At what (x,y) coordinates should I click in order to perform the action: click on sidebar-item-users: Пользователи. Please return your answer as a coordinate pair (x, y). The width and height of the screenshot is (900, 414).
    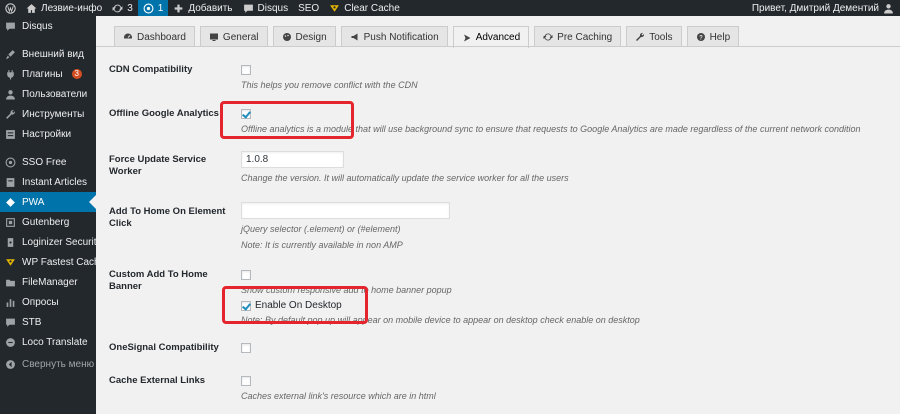
    Looking at the image, I should click on (48, 94).